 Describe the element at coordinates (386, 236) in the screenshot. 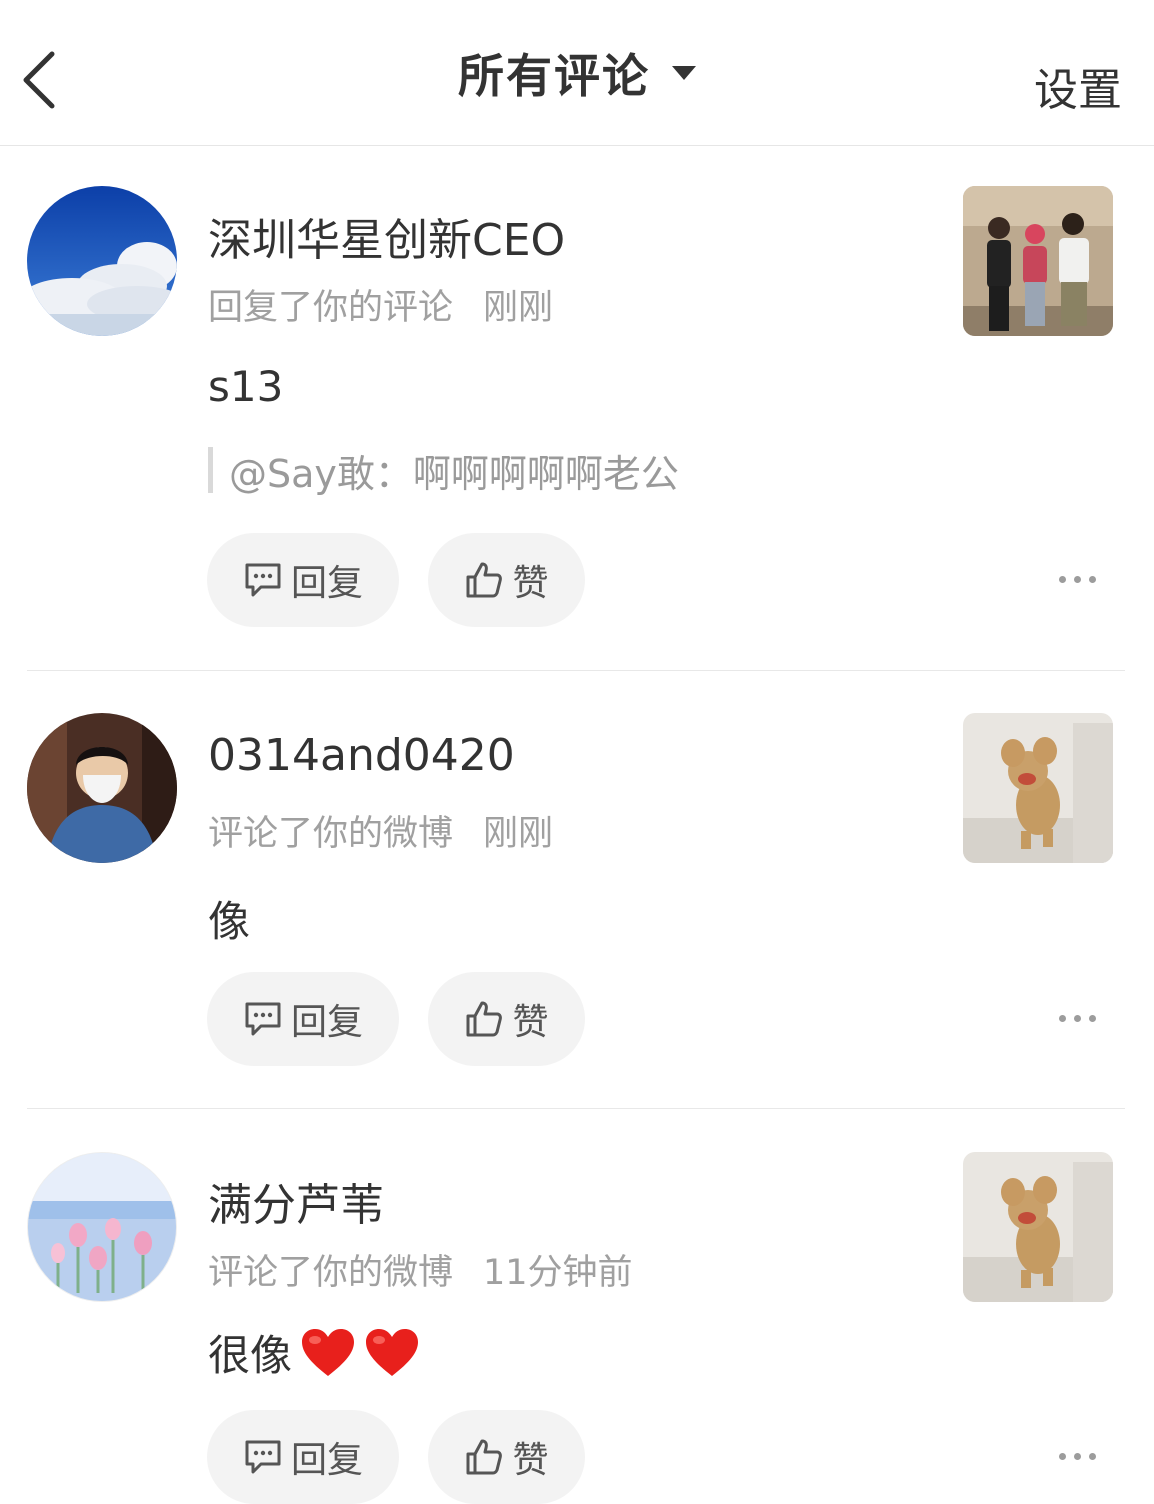

I see `user-name: 深圳华星创新CEO` at that location.